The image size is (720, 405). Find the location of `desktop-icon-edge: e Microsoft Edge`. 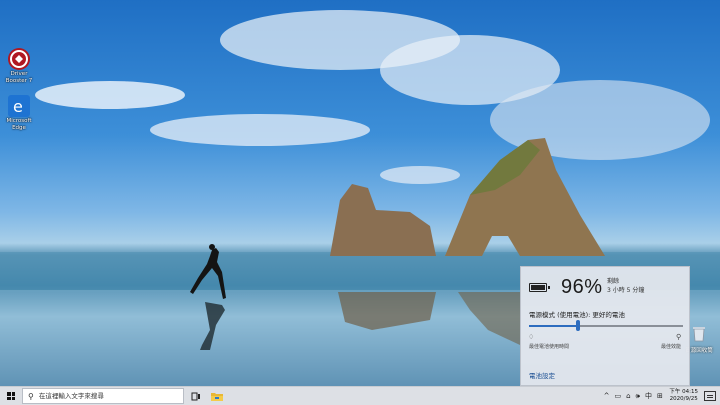

desktop-icon-edge: e Microsoft Edge is located at coordinates (19, 113).